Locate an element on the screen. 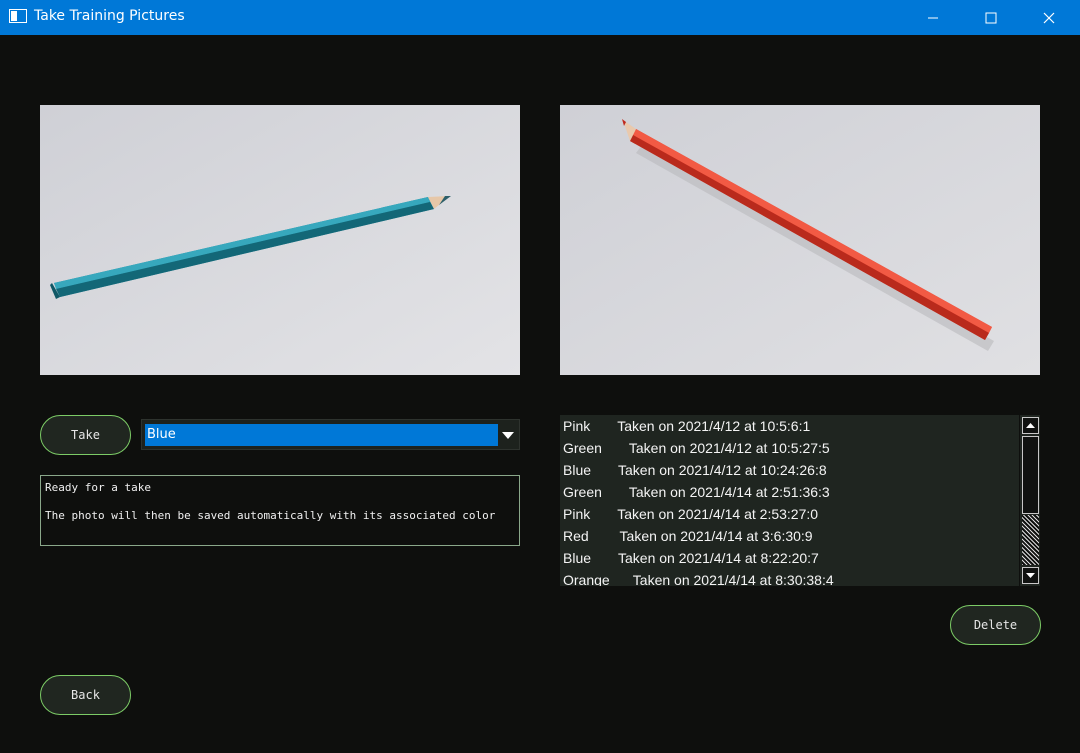 This screenshot has width=1080, height=753. minimize-icon is located at coordinates (933, 17).